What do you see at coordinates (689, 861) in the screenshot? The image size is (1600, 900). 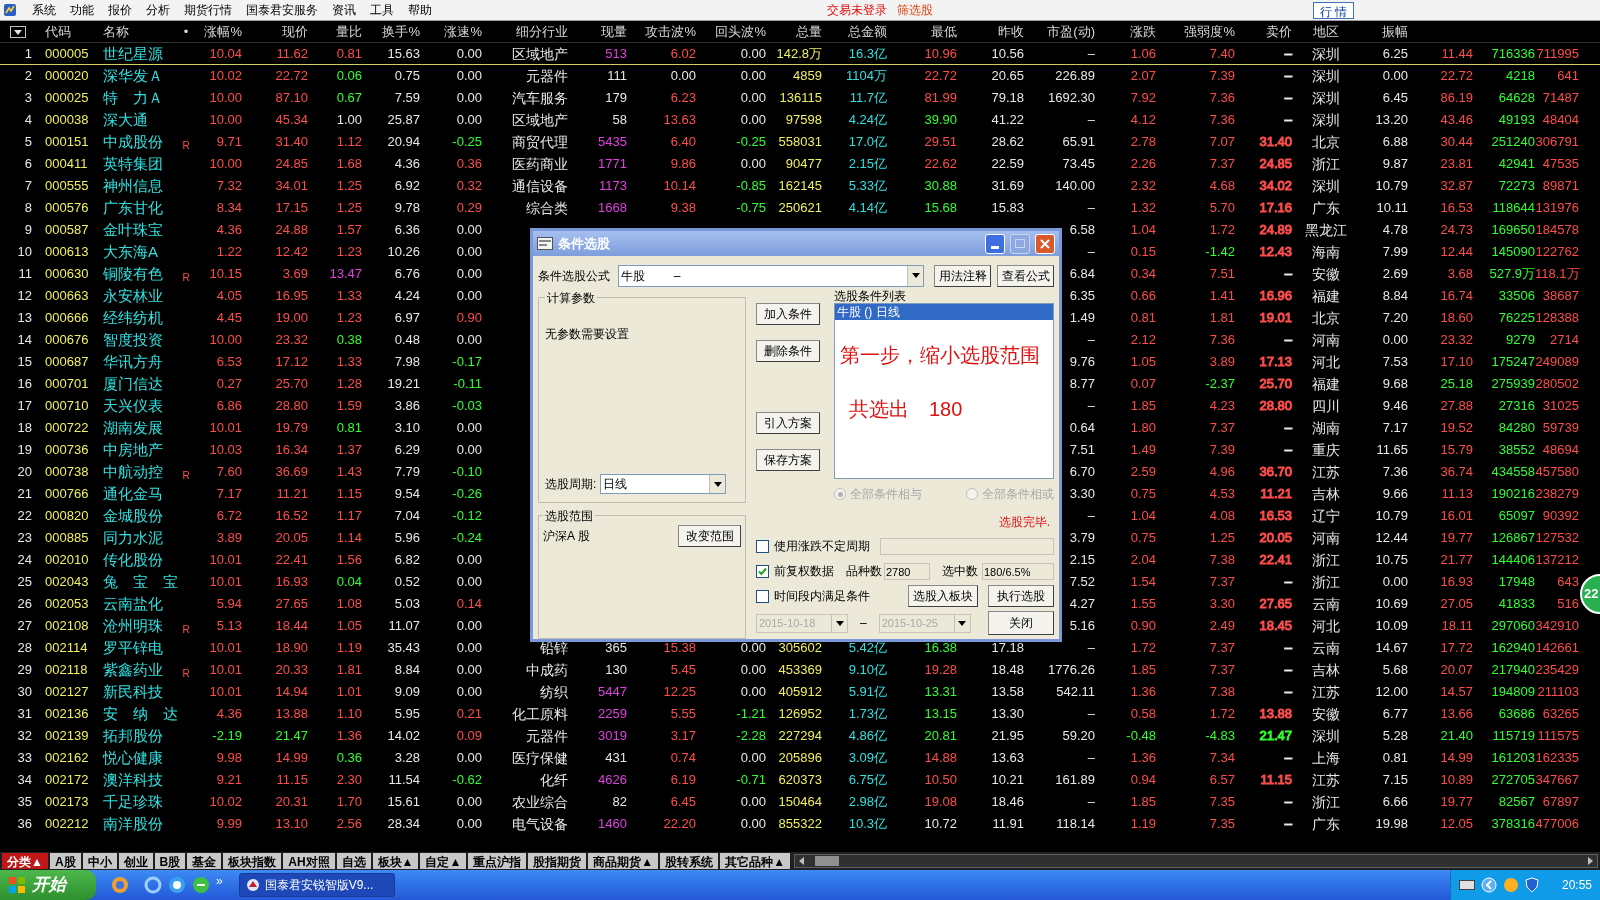 I see `market-tab: 股转系统` at bounding box center [689, 861].